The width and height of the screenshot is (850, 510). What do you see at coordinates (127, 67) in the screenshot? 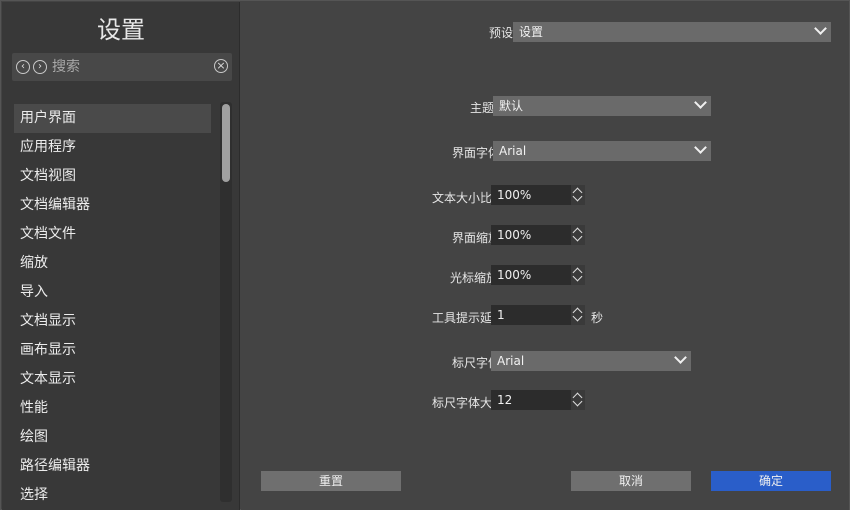
I see `search-input` at bounding box center [127, 67].